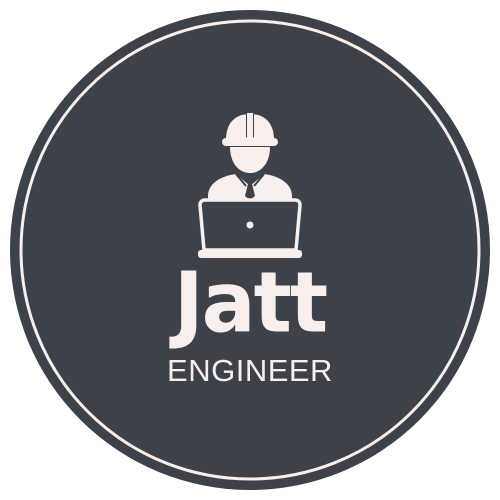 This screenshot has width=500, height=500. I want to click on brand-name: Jatt, so click(250, 302).